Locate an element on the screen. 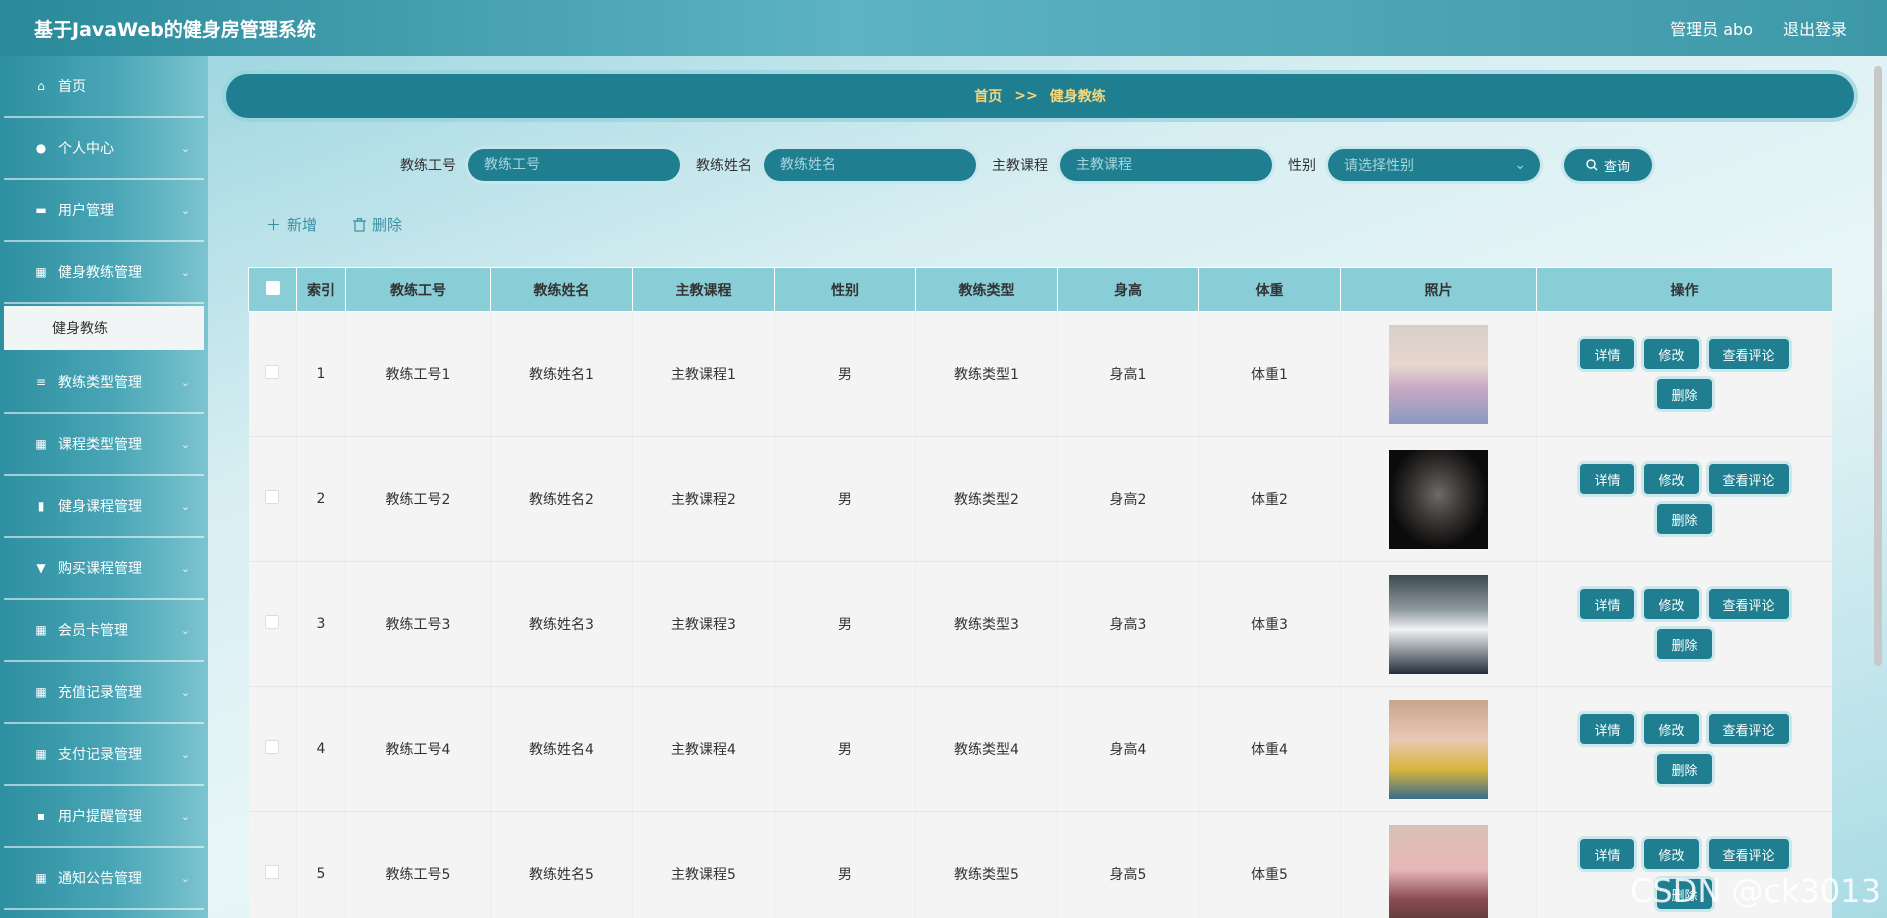  page-scrollbar is located at coordinates (1878, 485).